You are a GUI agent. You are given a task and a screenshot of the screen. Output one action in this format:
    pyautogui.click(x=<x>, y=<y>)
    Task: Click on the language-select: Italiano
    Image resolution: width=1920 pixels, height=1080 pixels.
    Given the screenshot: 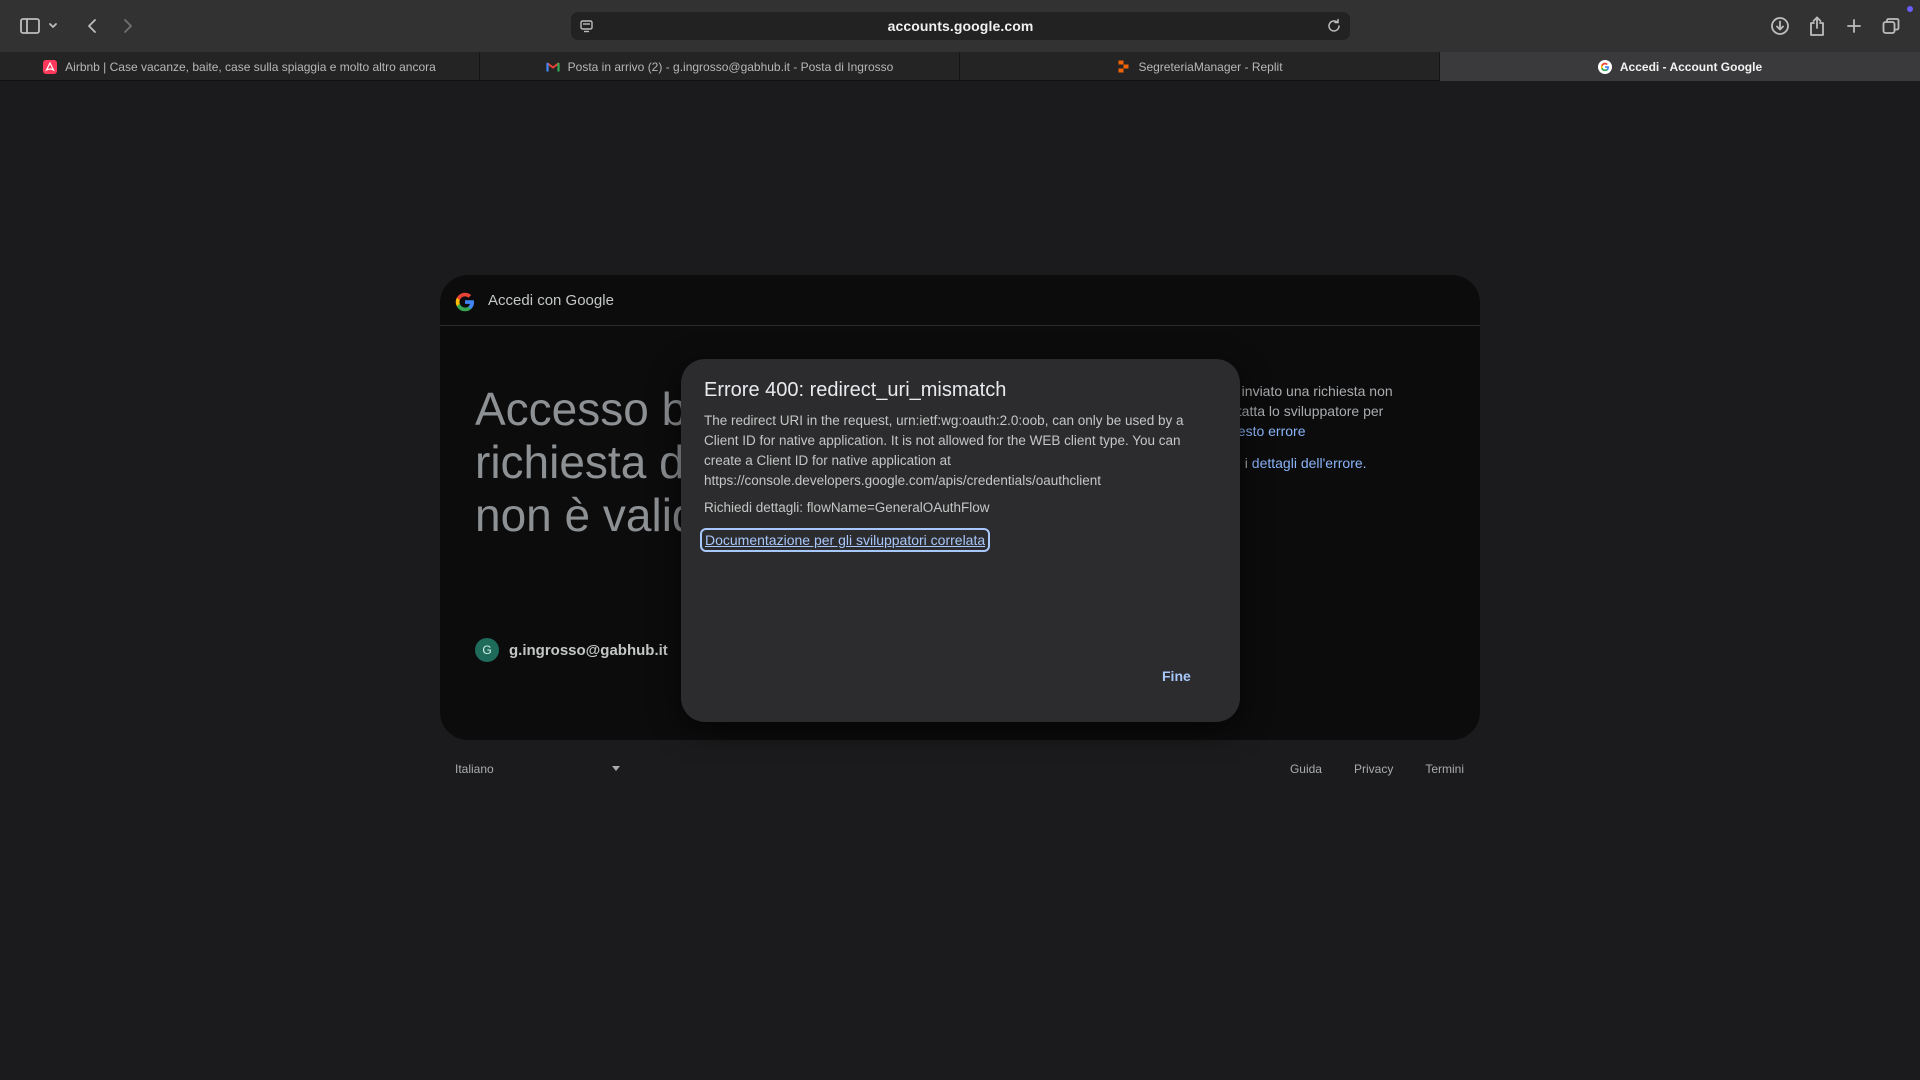 What is the action you would take?
    pyautogui.click(x=474, y=769)
    